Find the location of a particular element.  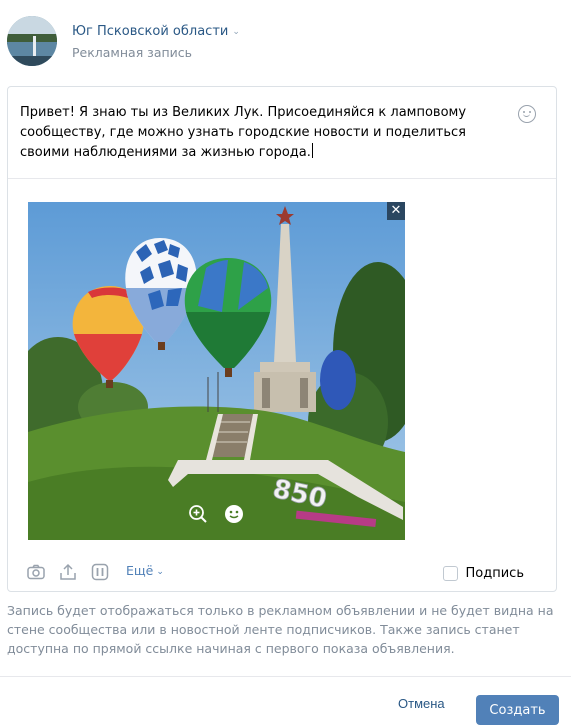

signature-label: Подпись is located at coordinates (494, 573).